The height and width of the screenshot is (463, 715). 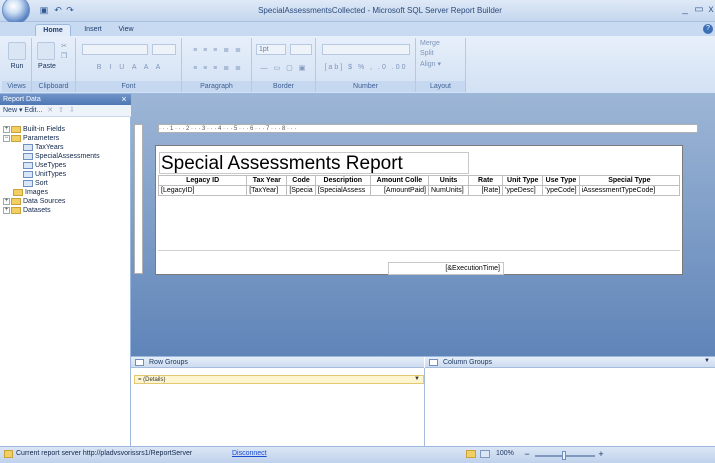 What do you see at coordinates (505, 453) in the screenshot?
I see `zoom-level: 100%` at bounding box center [505, 453].